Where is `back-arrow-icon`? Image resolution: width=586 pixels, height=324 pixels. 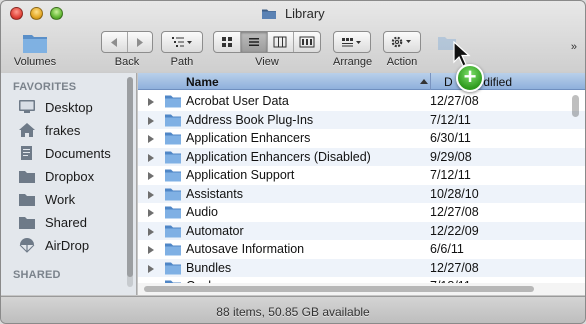
back-arrow-icon is located at coordinates (113, 42).